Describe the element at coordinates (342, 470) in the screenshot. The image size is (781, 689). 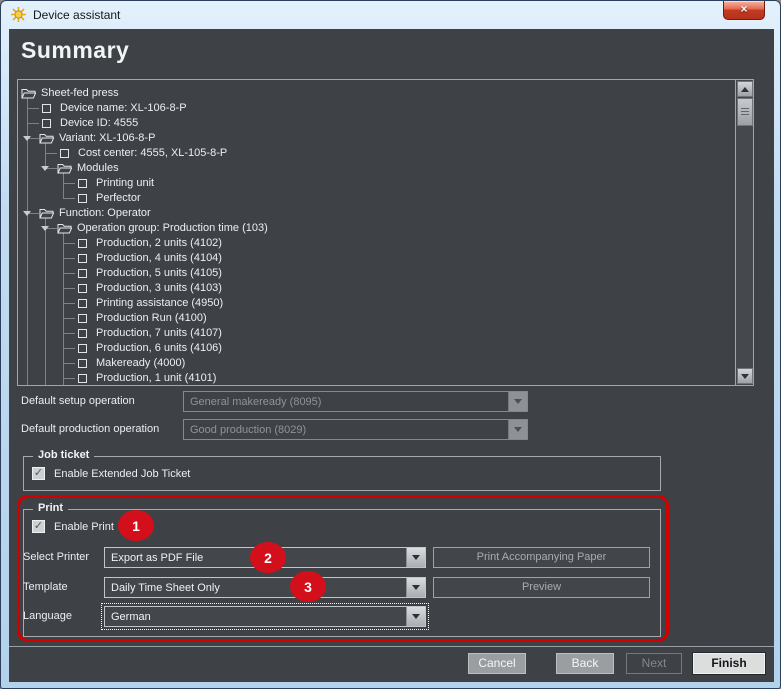
I see `job-ticket-group: Job ticket ✓ Enable Extended Job Ticket` at that location.